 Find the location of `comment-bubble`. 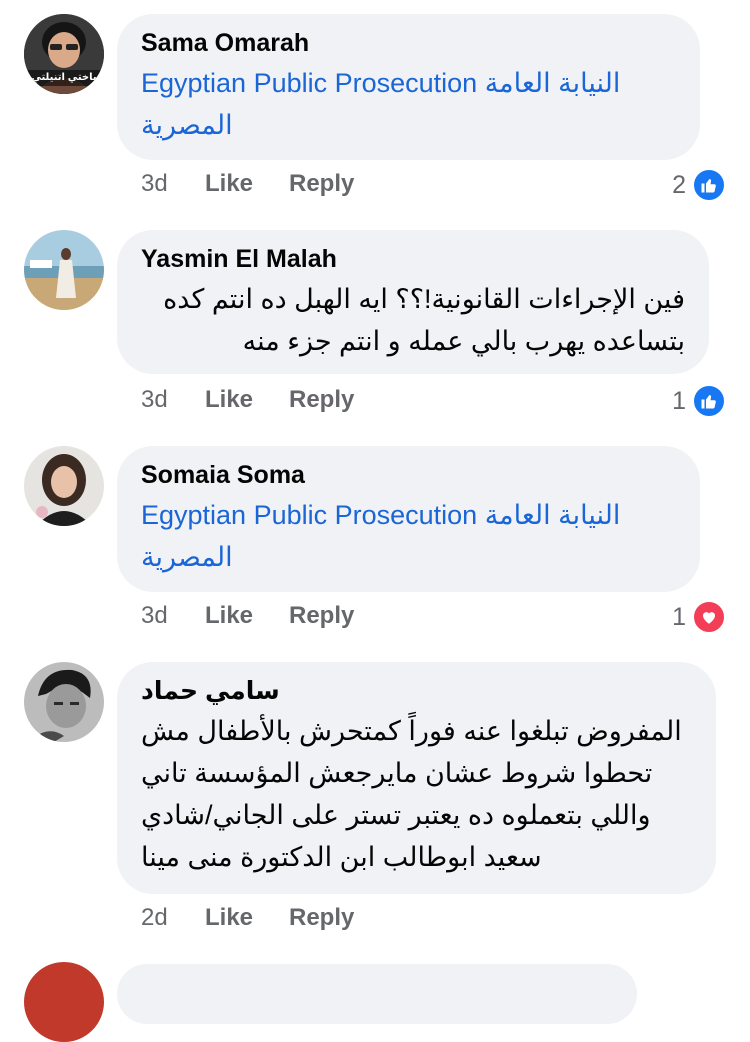

comment-bubble is located at coordinates (377, 994).